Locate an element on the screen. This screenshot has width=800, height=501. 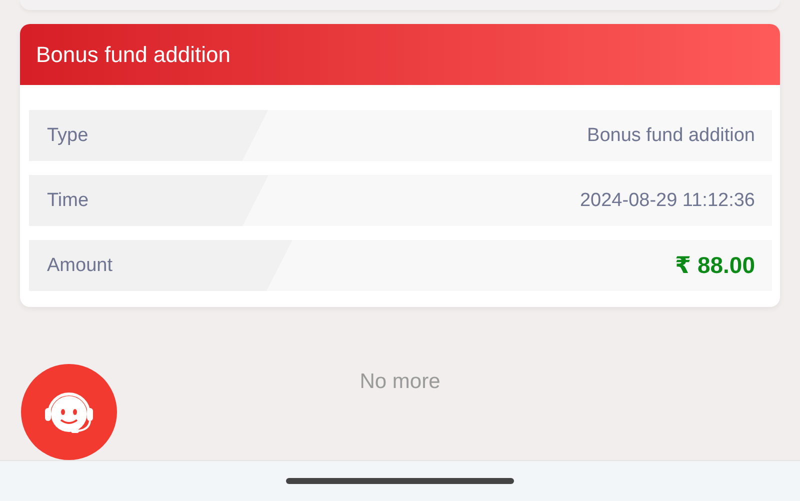
card-title: Bonus fund addition is located at coordinates (400, 54).